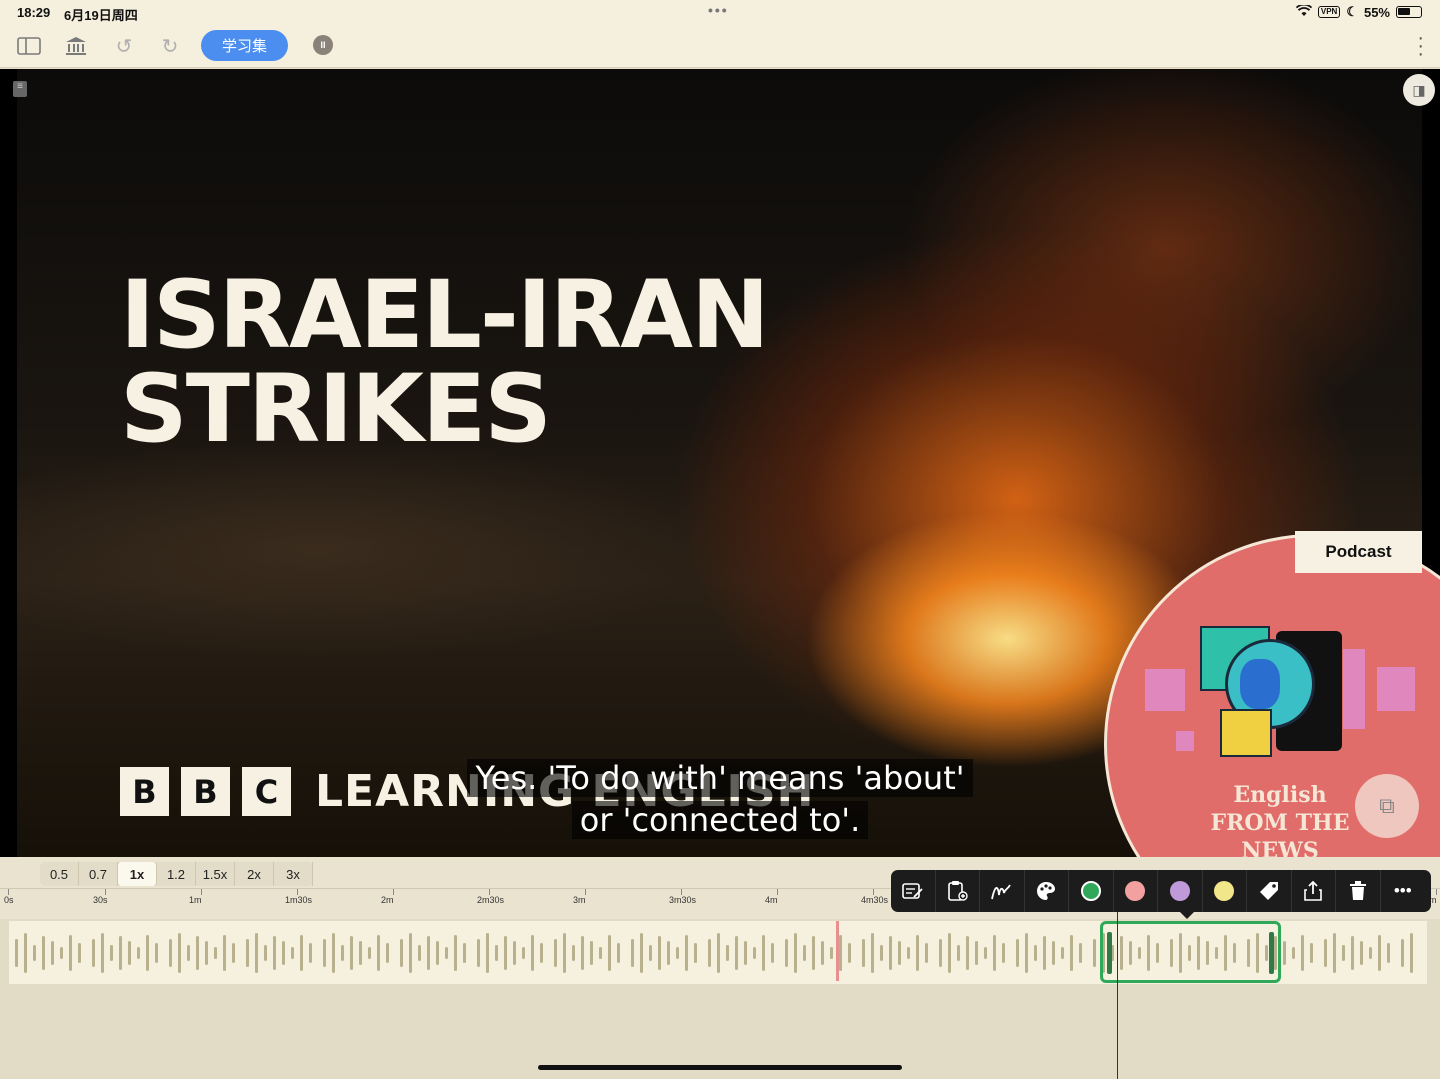 The image size is (1440, 1079). I want to click on speed-selector: 0.5 0.7 1x 1.2 1.5x 2x 3x, so click(176, 874).